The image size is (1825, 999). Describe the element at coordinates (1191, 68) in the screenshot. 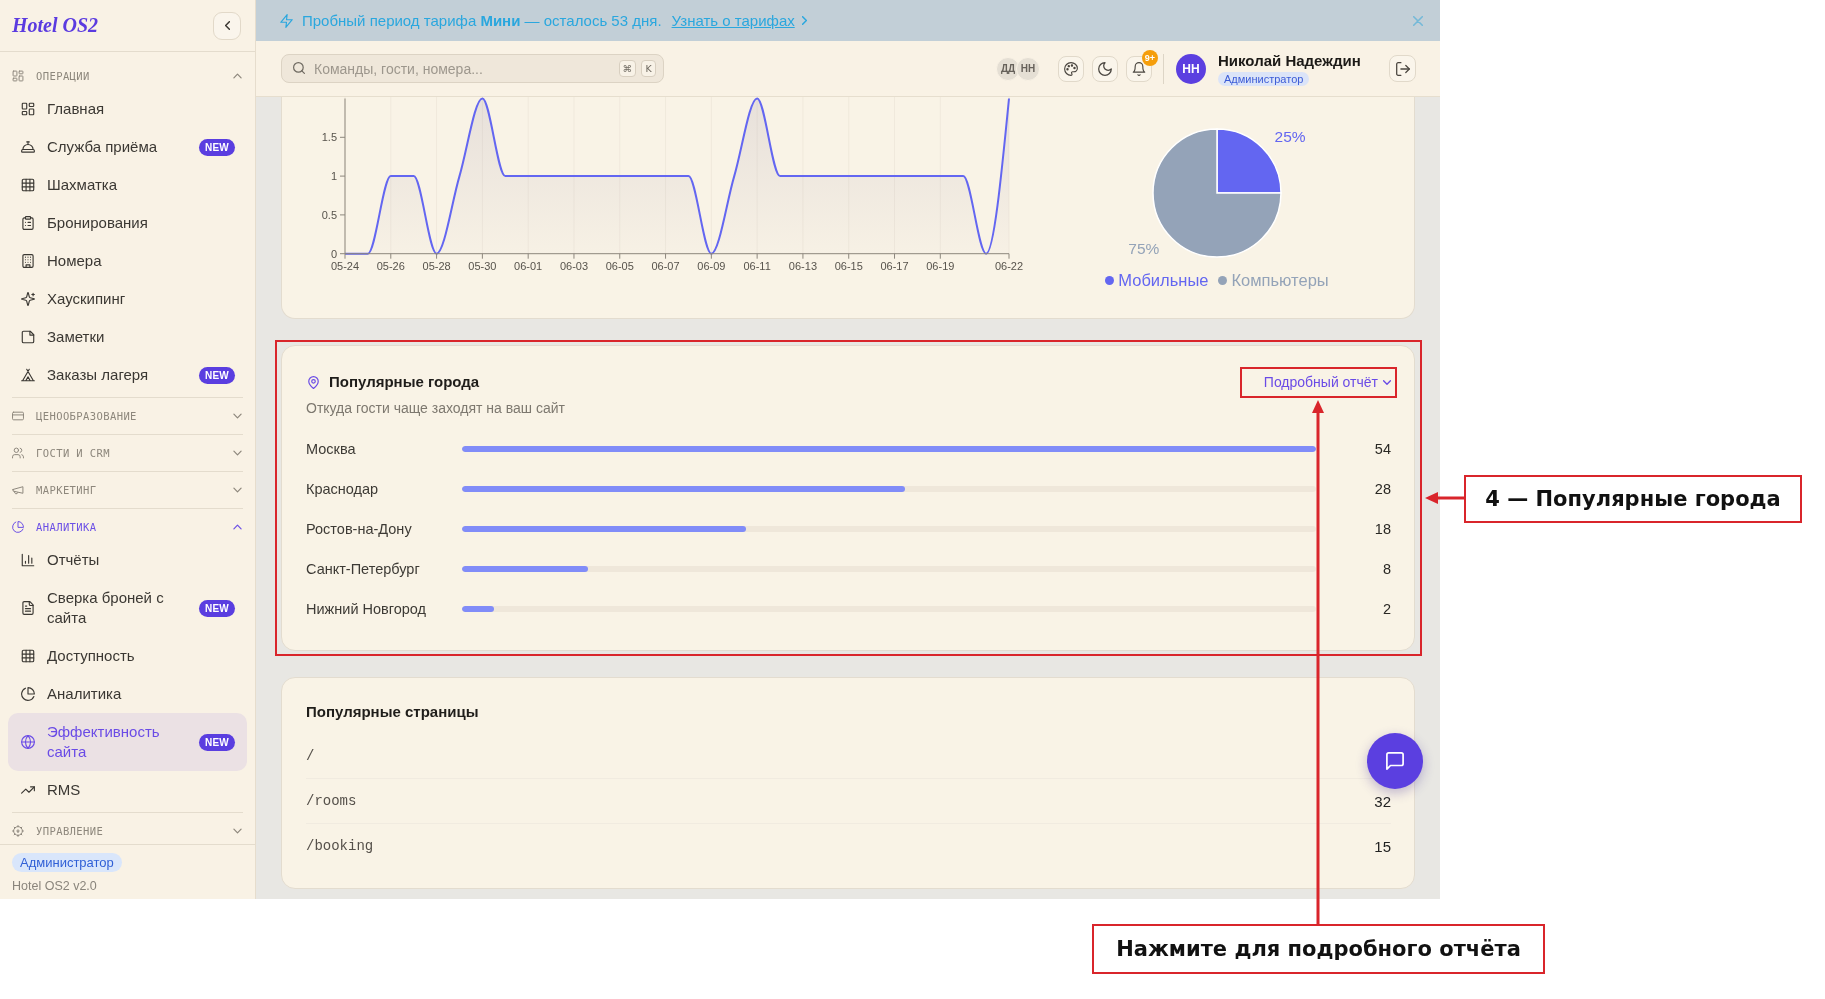

I see `user-avatar: НН` at that location.